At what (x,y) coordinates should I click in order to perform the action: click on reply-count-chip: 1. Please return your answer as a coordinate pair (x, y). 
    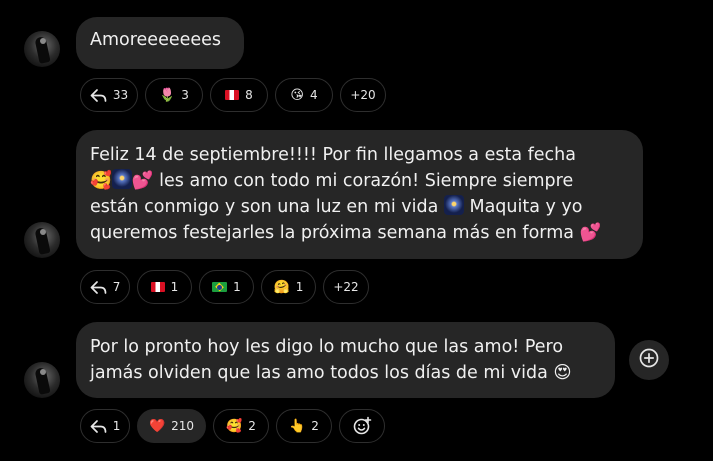
    Looking at the image, I should click on (105, 426).